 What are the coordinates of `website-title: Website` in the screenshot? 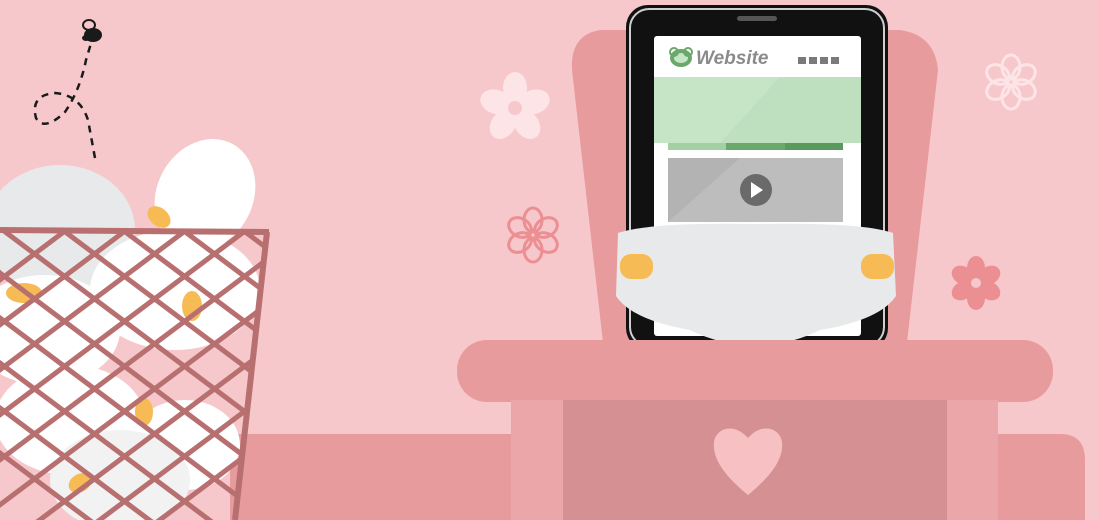 It's located at (732, 58).